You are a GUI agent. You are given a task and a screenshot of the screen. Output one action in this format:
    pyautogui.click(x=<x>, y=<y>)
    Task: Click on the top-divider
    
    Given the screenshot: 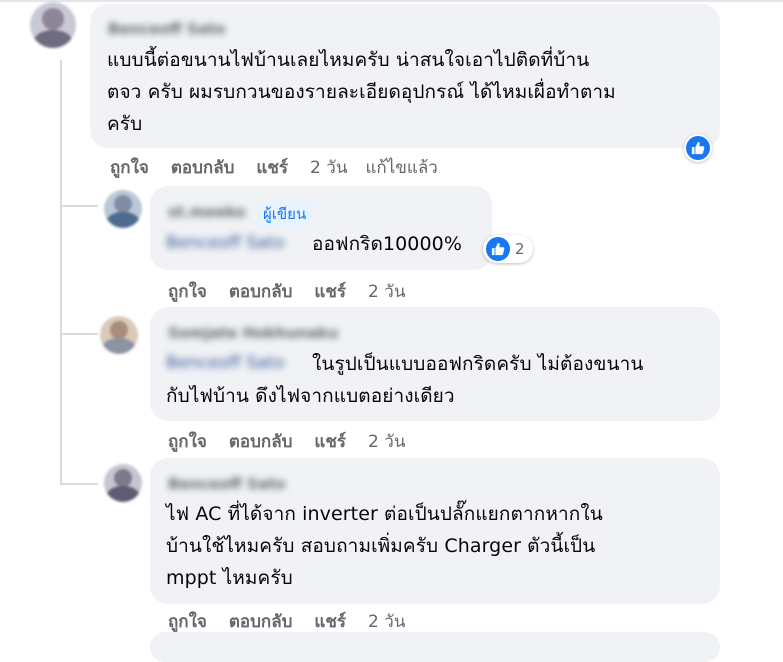 What is the action you would take?
    pyautogui.click(x=391, y=1)
    